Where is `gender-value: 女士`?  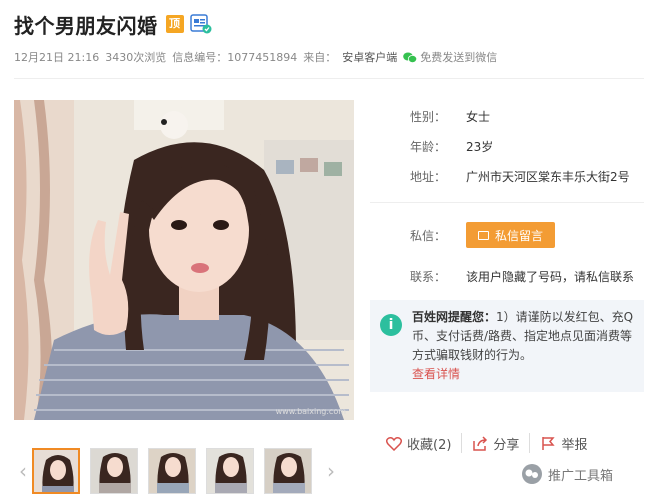 gender-value: 女士 is located at coordinates (478, 116).